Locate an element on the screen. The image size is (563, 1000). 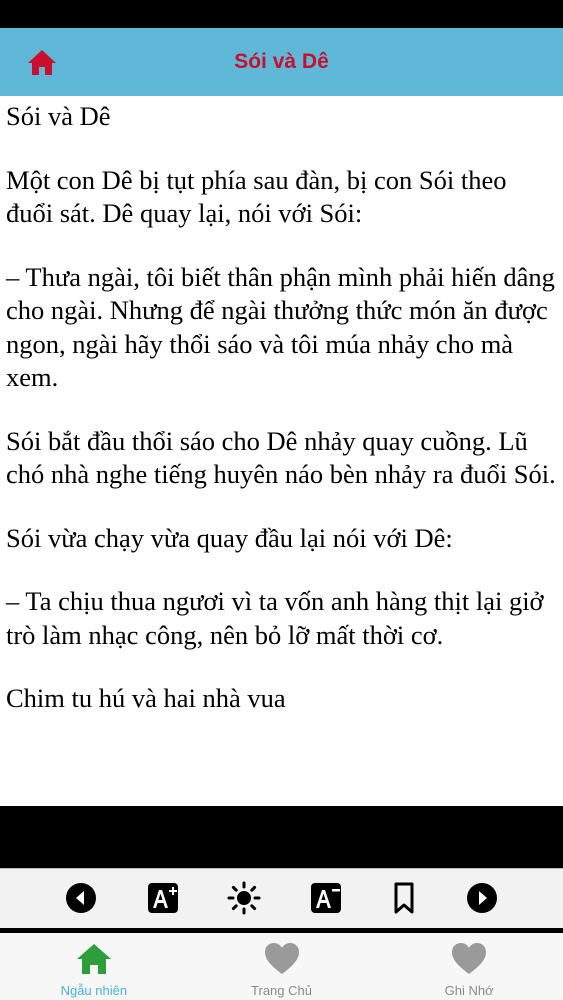
tab-random: Ngẫu nhiên is located at coordinates (94, 966).